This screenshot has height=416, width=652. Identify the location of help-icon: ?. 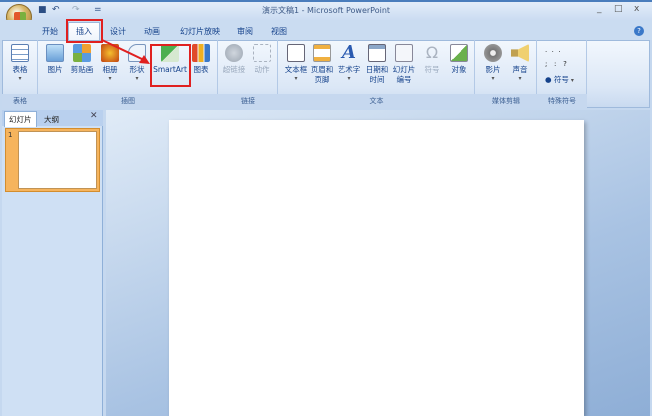
(639, 31).